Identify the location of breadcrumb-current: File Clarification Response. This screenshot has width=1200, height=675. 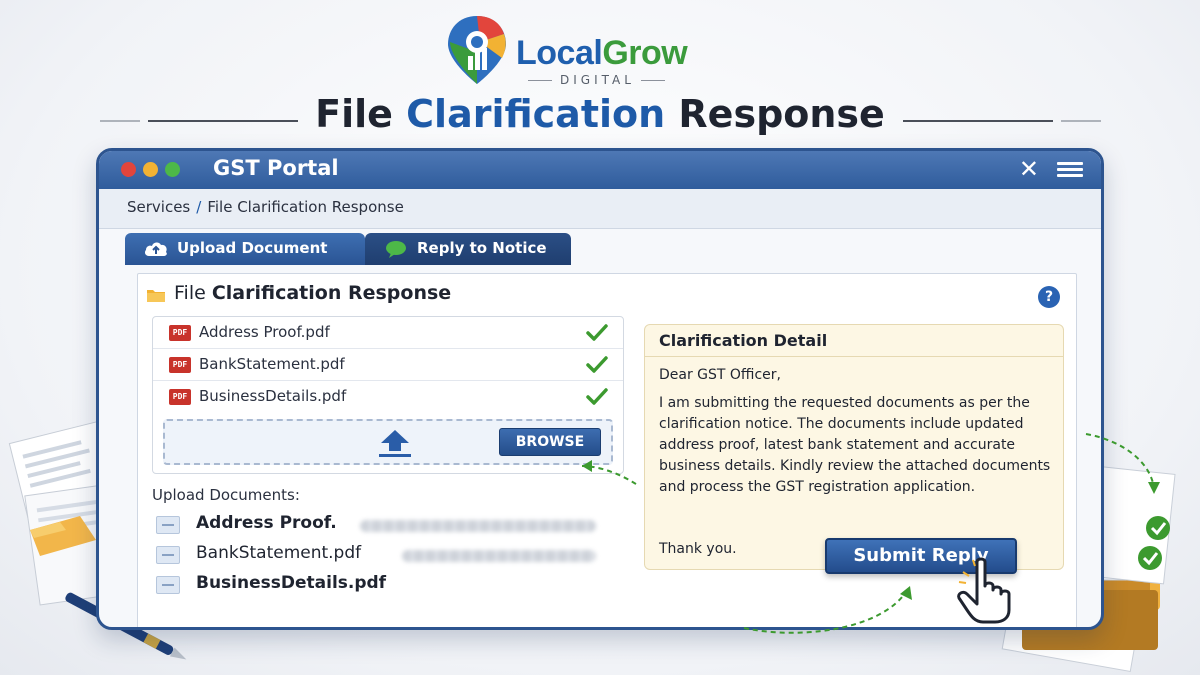
(305, 207).